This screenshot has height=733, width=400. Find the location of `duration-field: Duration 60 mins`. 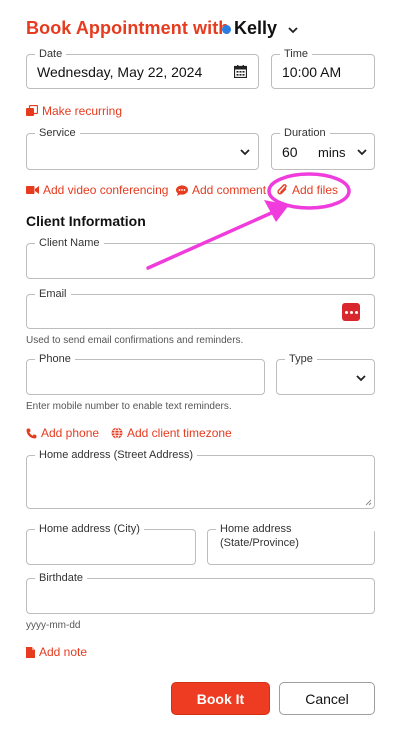

duration-field: Duration 60 mins is located at coordinates (323, 148).